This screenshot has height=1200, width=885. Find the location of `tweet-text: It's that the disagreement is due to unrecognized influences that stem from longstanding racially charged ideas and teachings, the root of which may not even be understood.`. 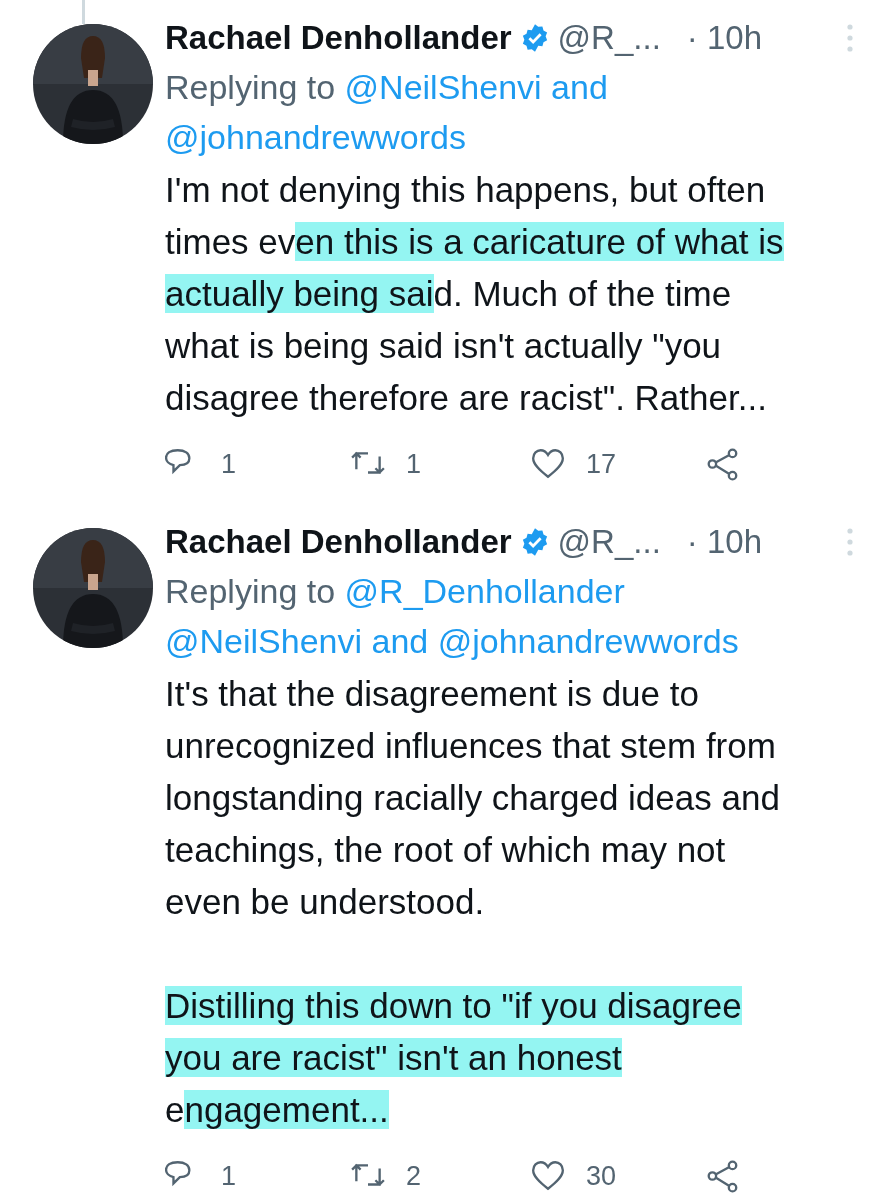

tweet-text: It's that the disagreement is due to unrecognized influences that stem from longstanding racially charged ideas and teachings, the root of which may not even be understood. is located at coordinates (473, 798).